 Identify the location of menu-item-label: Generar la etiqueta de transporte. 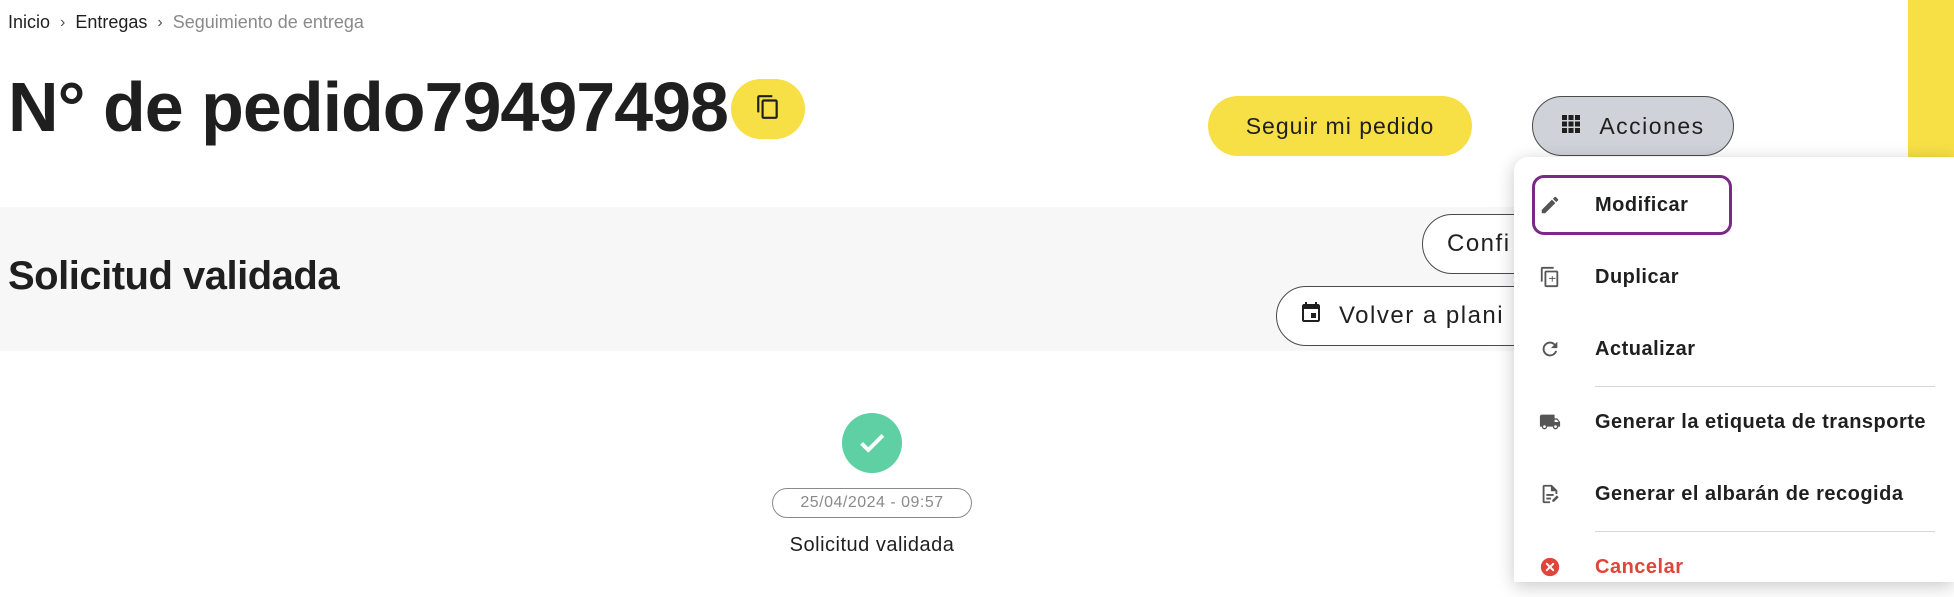
(1761, 421).